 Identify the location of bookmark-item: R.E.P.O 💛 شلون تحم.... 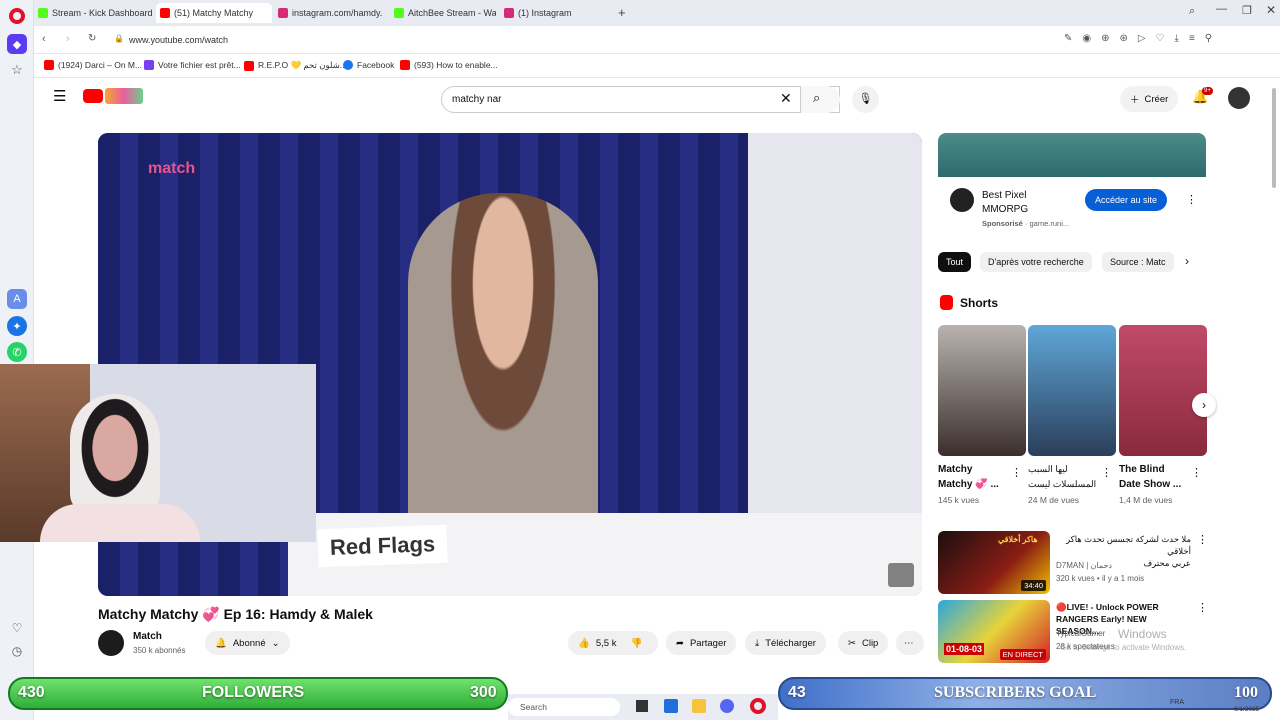
(295, 65).